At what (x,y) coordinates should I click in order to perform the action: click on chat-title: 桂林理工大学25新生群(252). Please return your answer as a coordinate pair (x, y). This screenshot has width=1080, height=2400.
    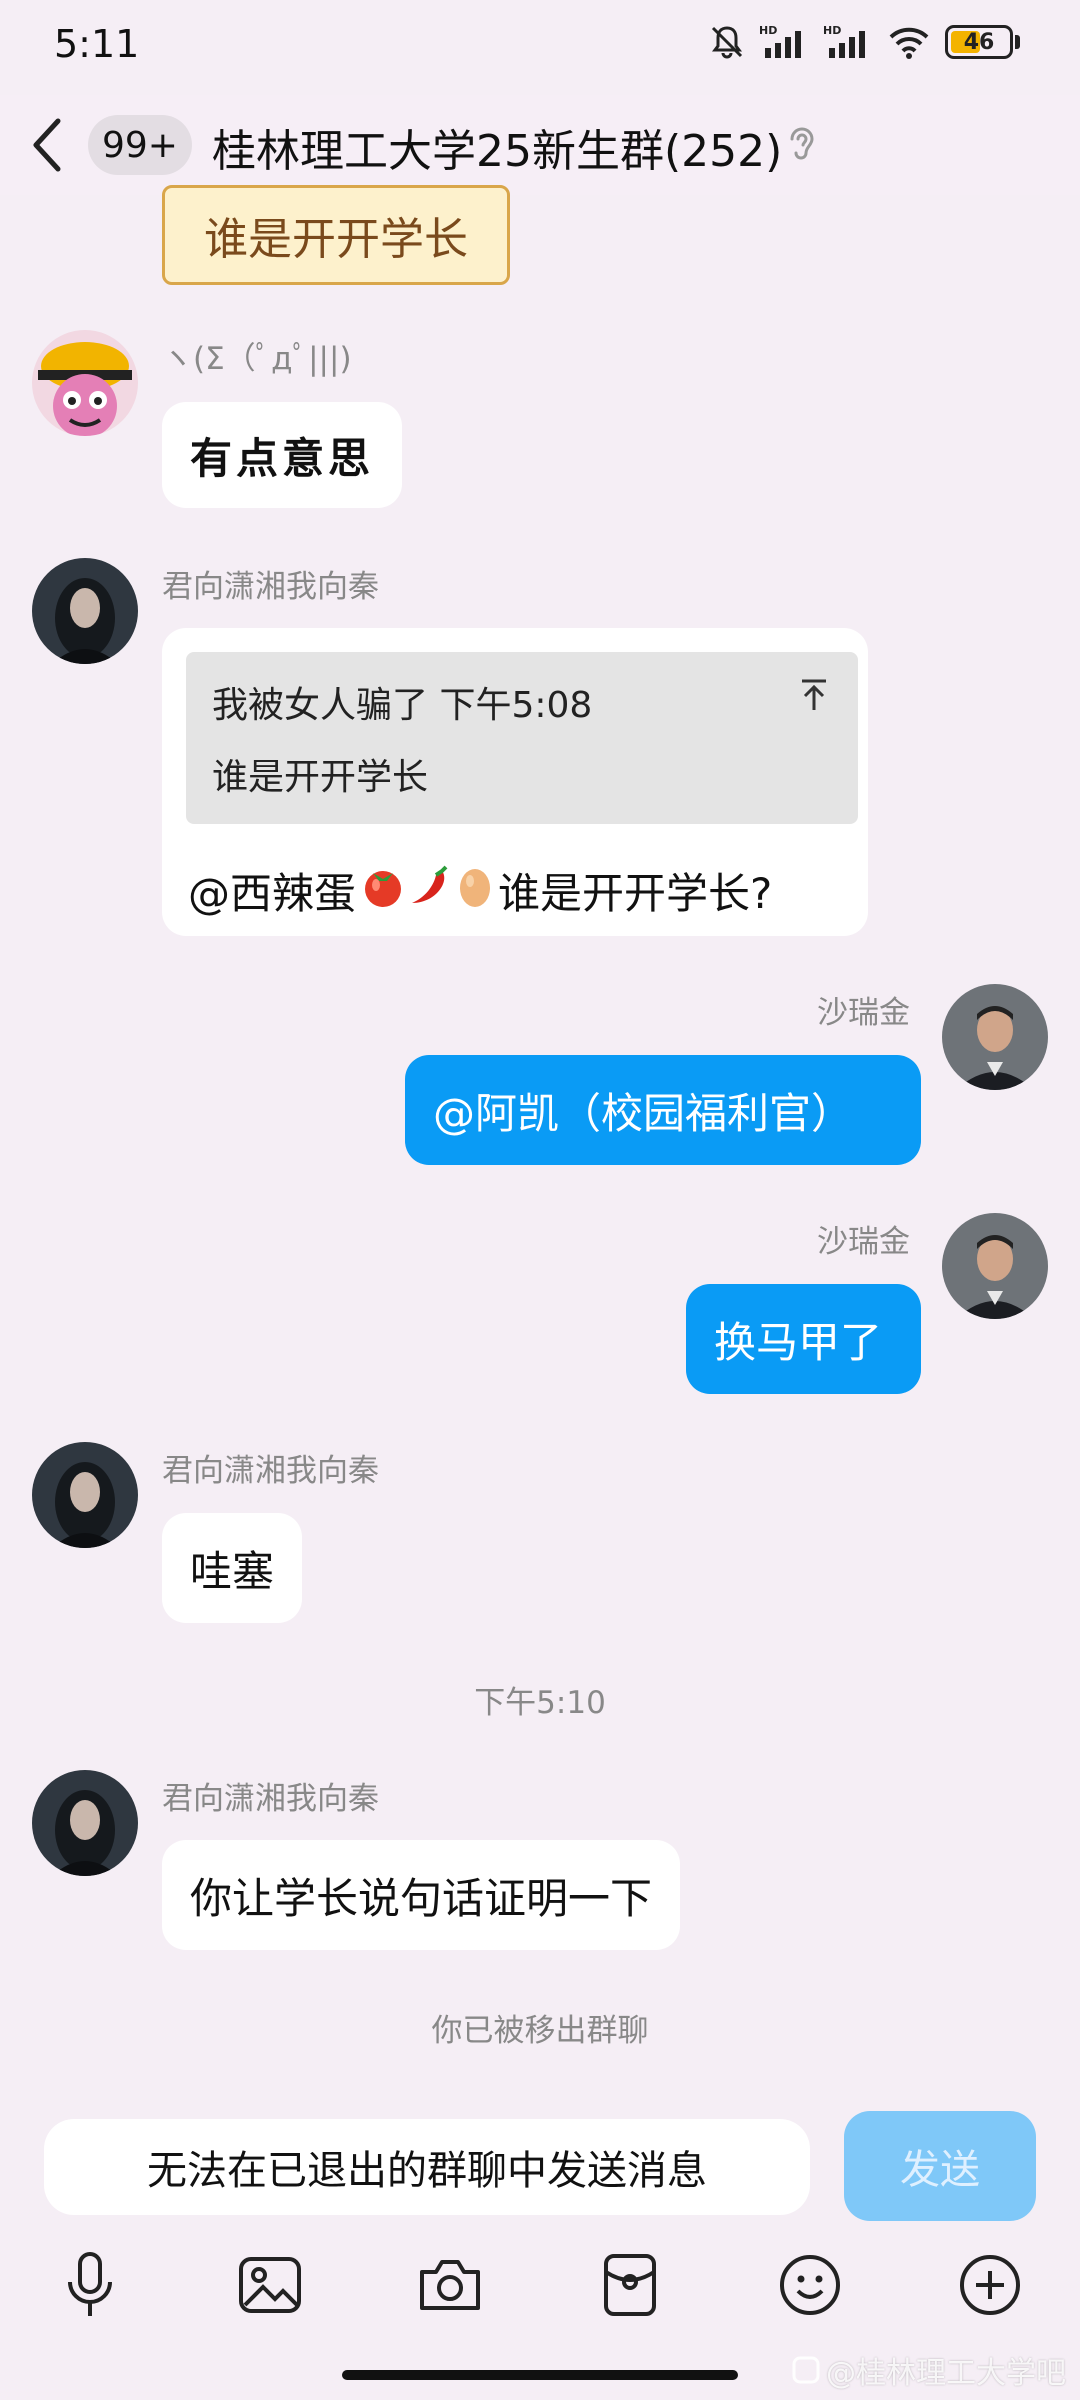
    Looking at the image, I should click on (497, 147).